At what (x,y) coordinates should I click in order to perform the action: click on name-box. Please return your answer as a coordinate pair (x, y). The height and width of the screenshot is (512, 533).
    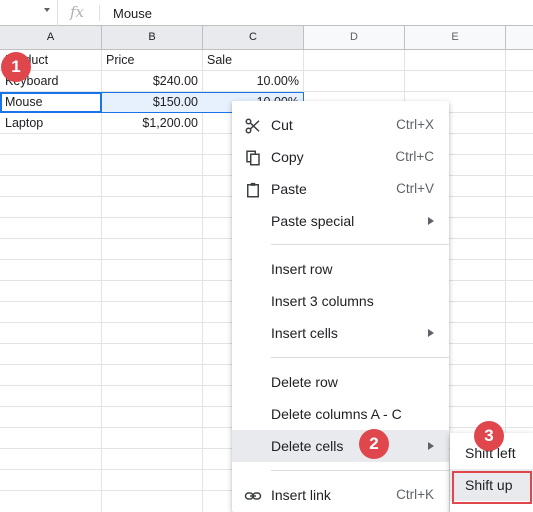
    Looking at the image, I should click on (29, 13).